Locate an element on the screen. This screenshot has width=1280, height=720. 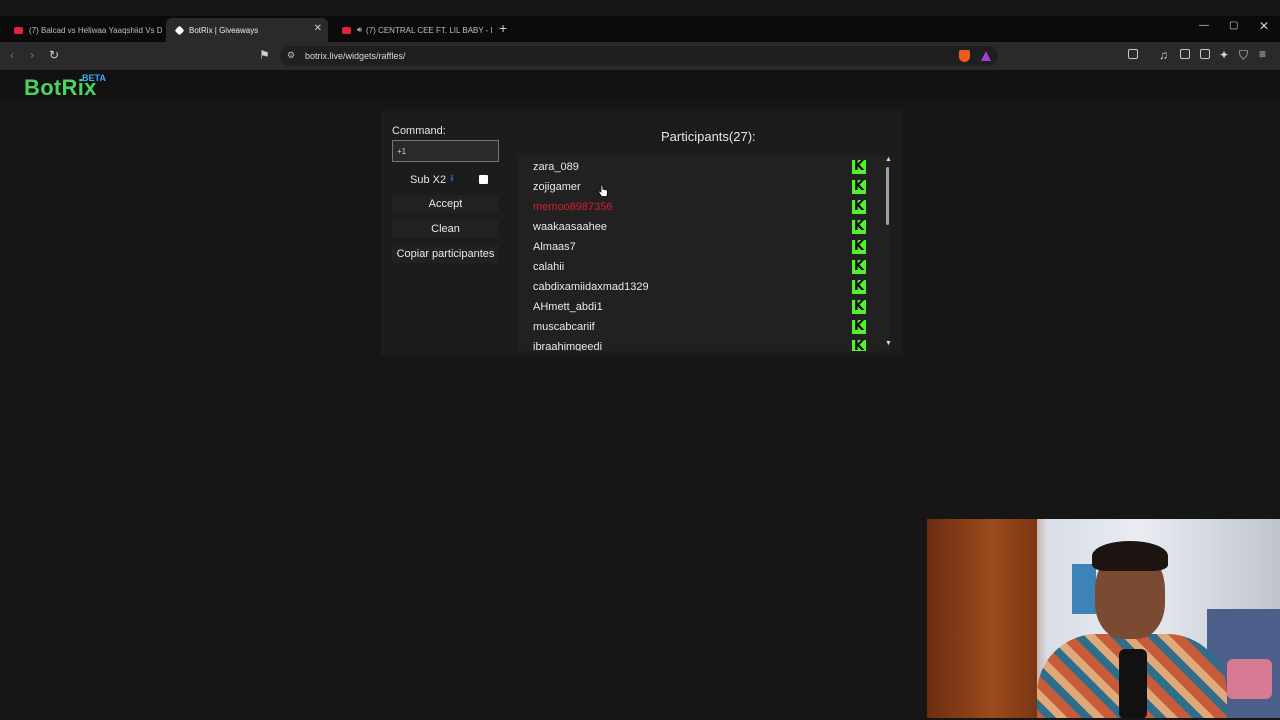
scrollbar-thumb is located at coordinates (887, 196).